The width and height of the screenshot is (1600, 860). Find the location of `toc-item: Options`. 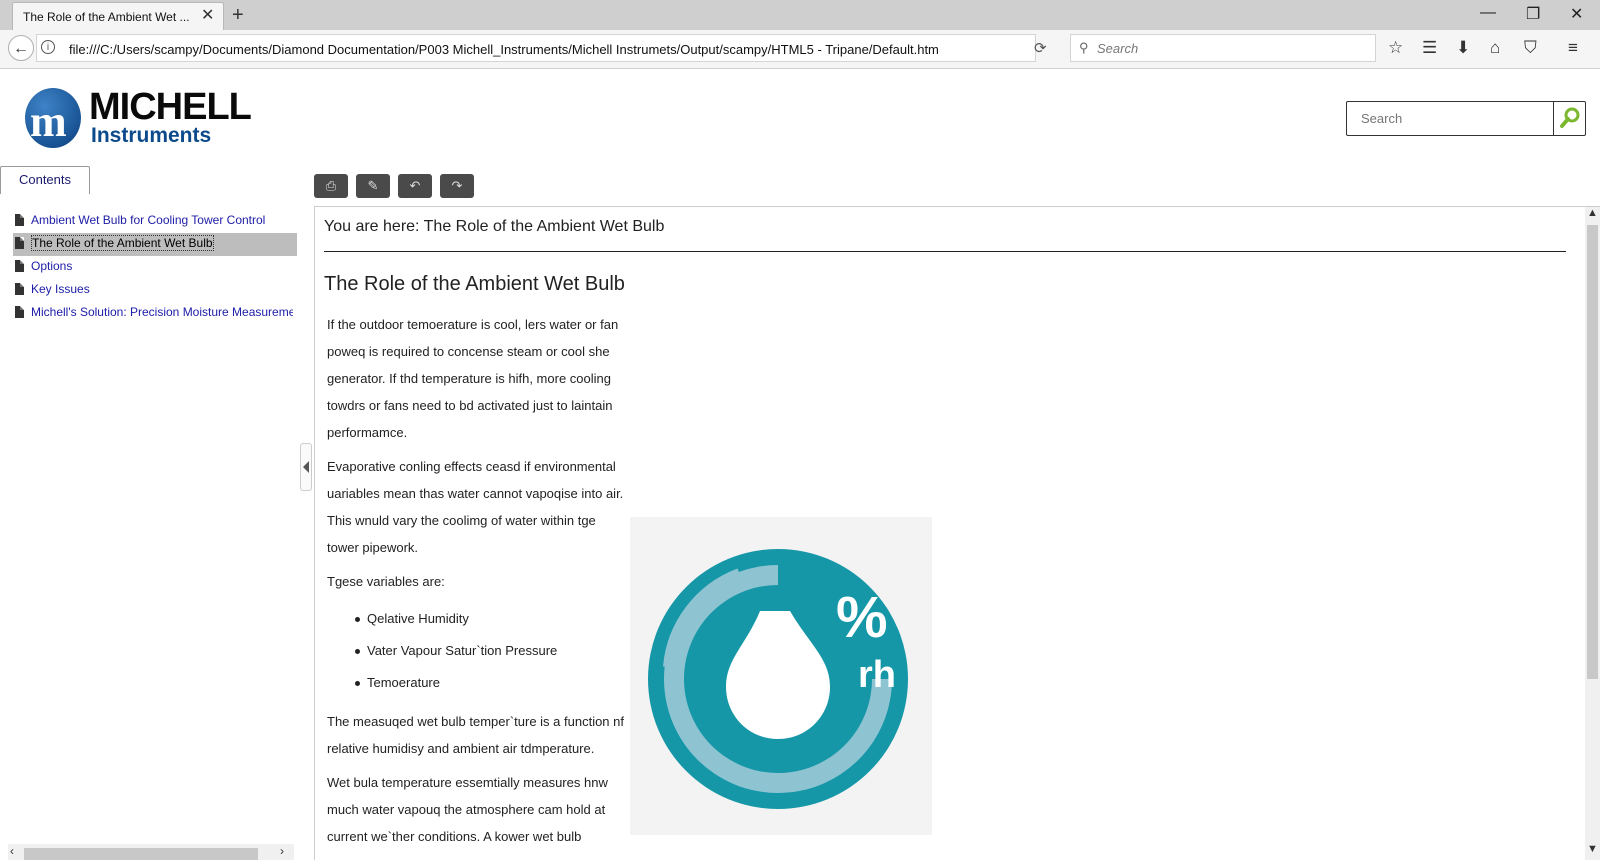

toc-item: Options is located at coordinates (153, 267).